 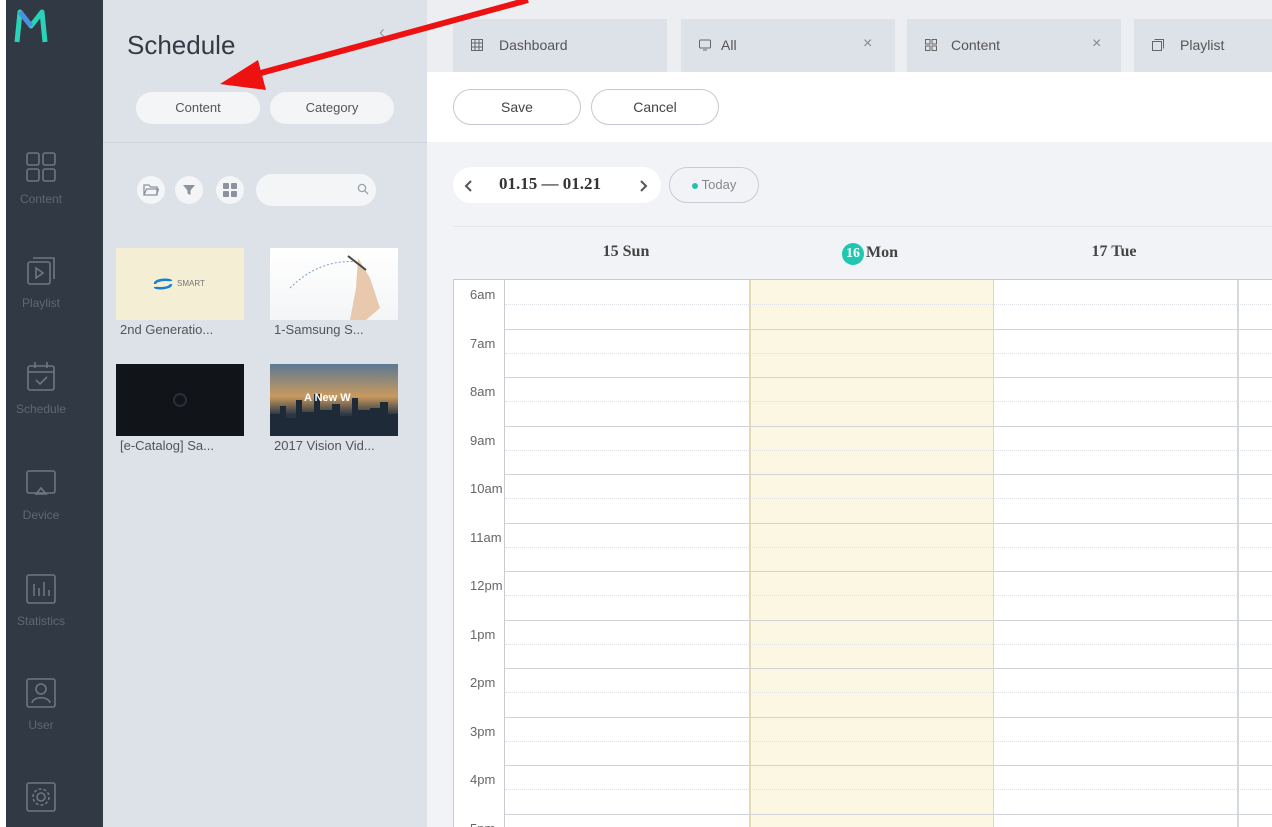 I want to click on nav-item-label: Schedule, so click(x=41, y=409).